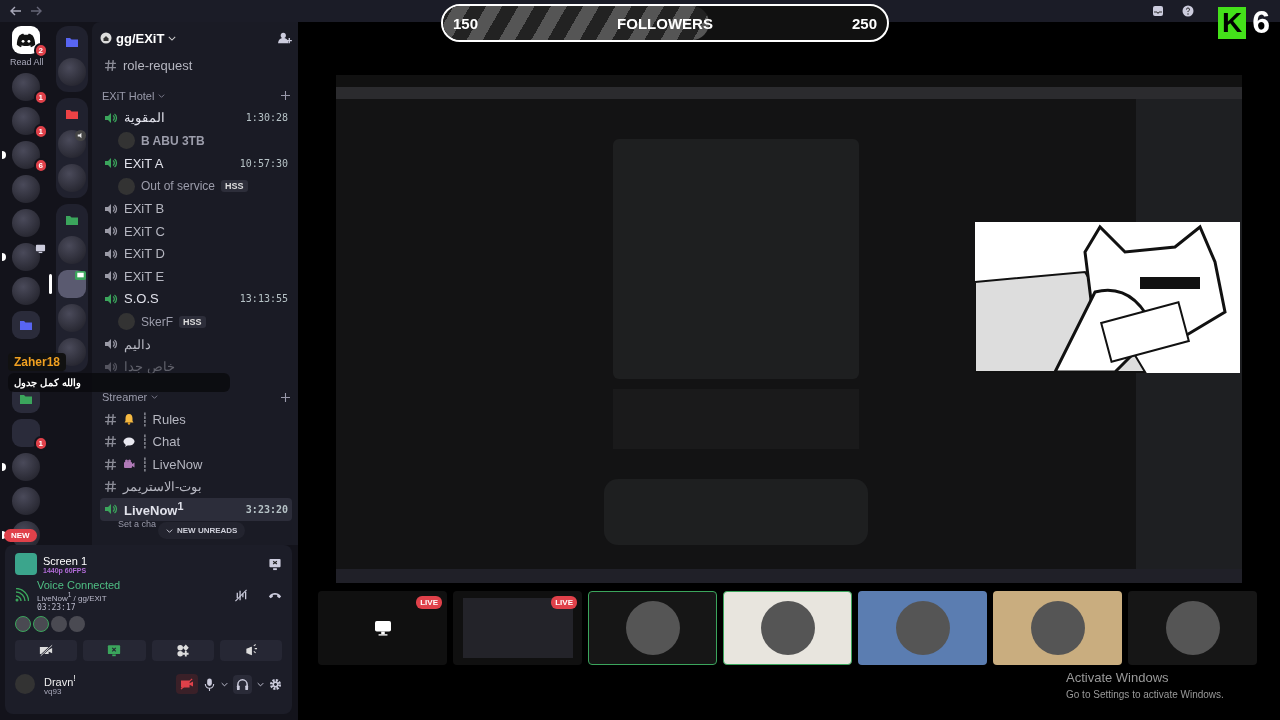 Image resolution: width=1280 pixels, height=720 pixels. I want to click on add-member-icon, so click(285, 38).